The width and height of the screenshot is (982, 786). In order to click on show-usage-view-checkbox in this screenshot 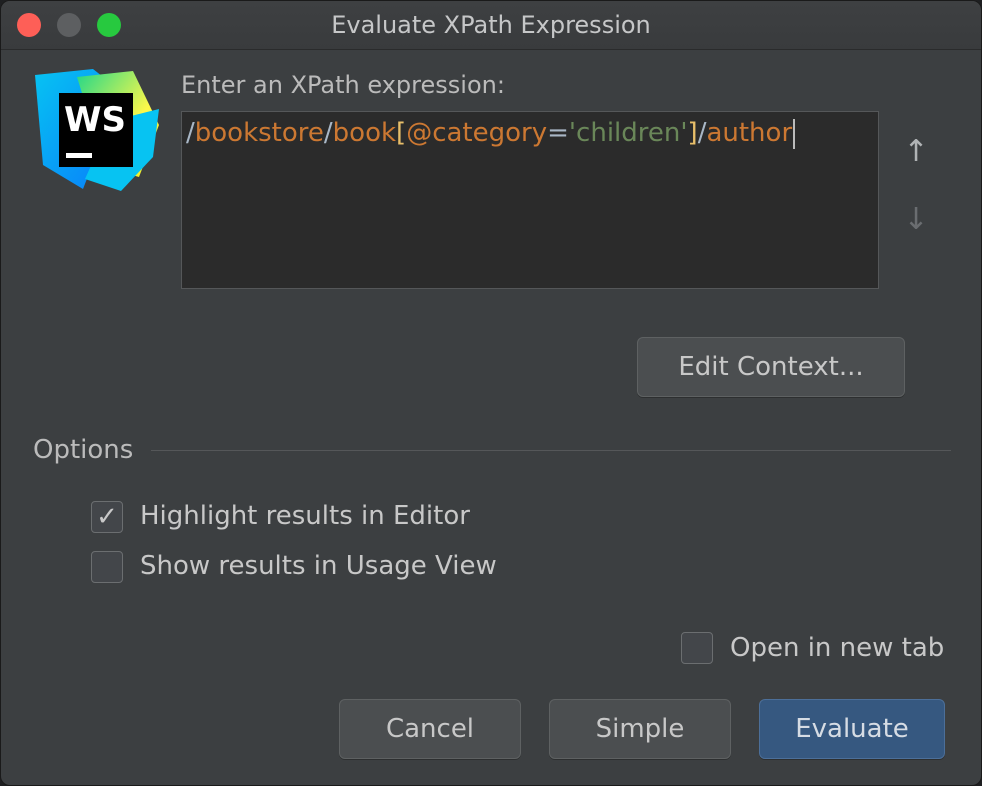, I will do `click(107, 567)`.